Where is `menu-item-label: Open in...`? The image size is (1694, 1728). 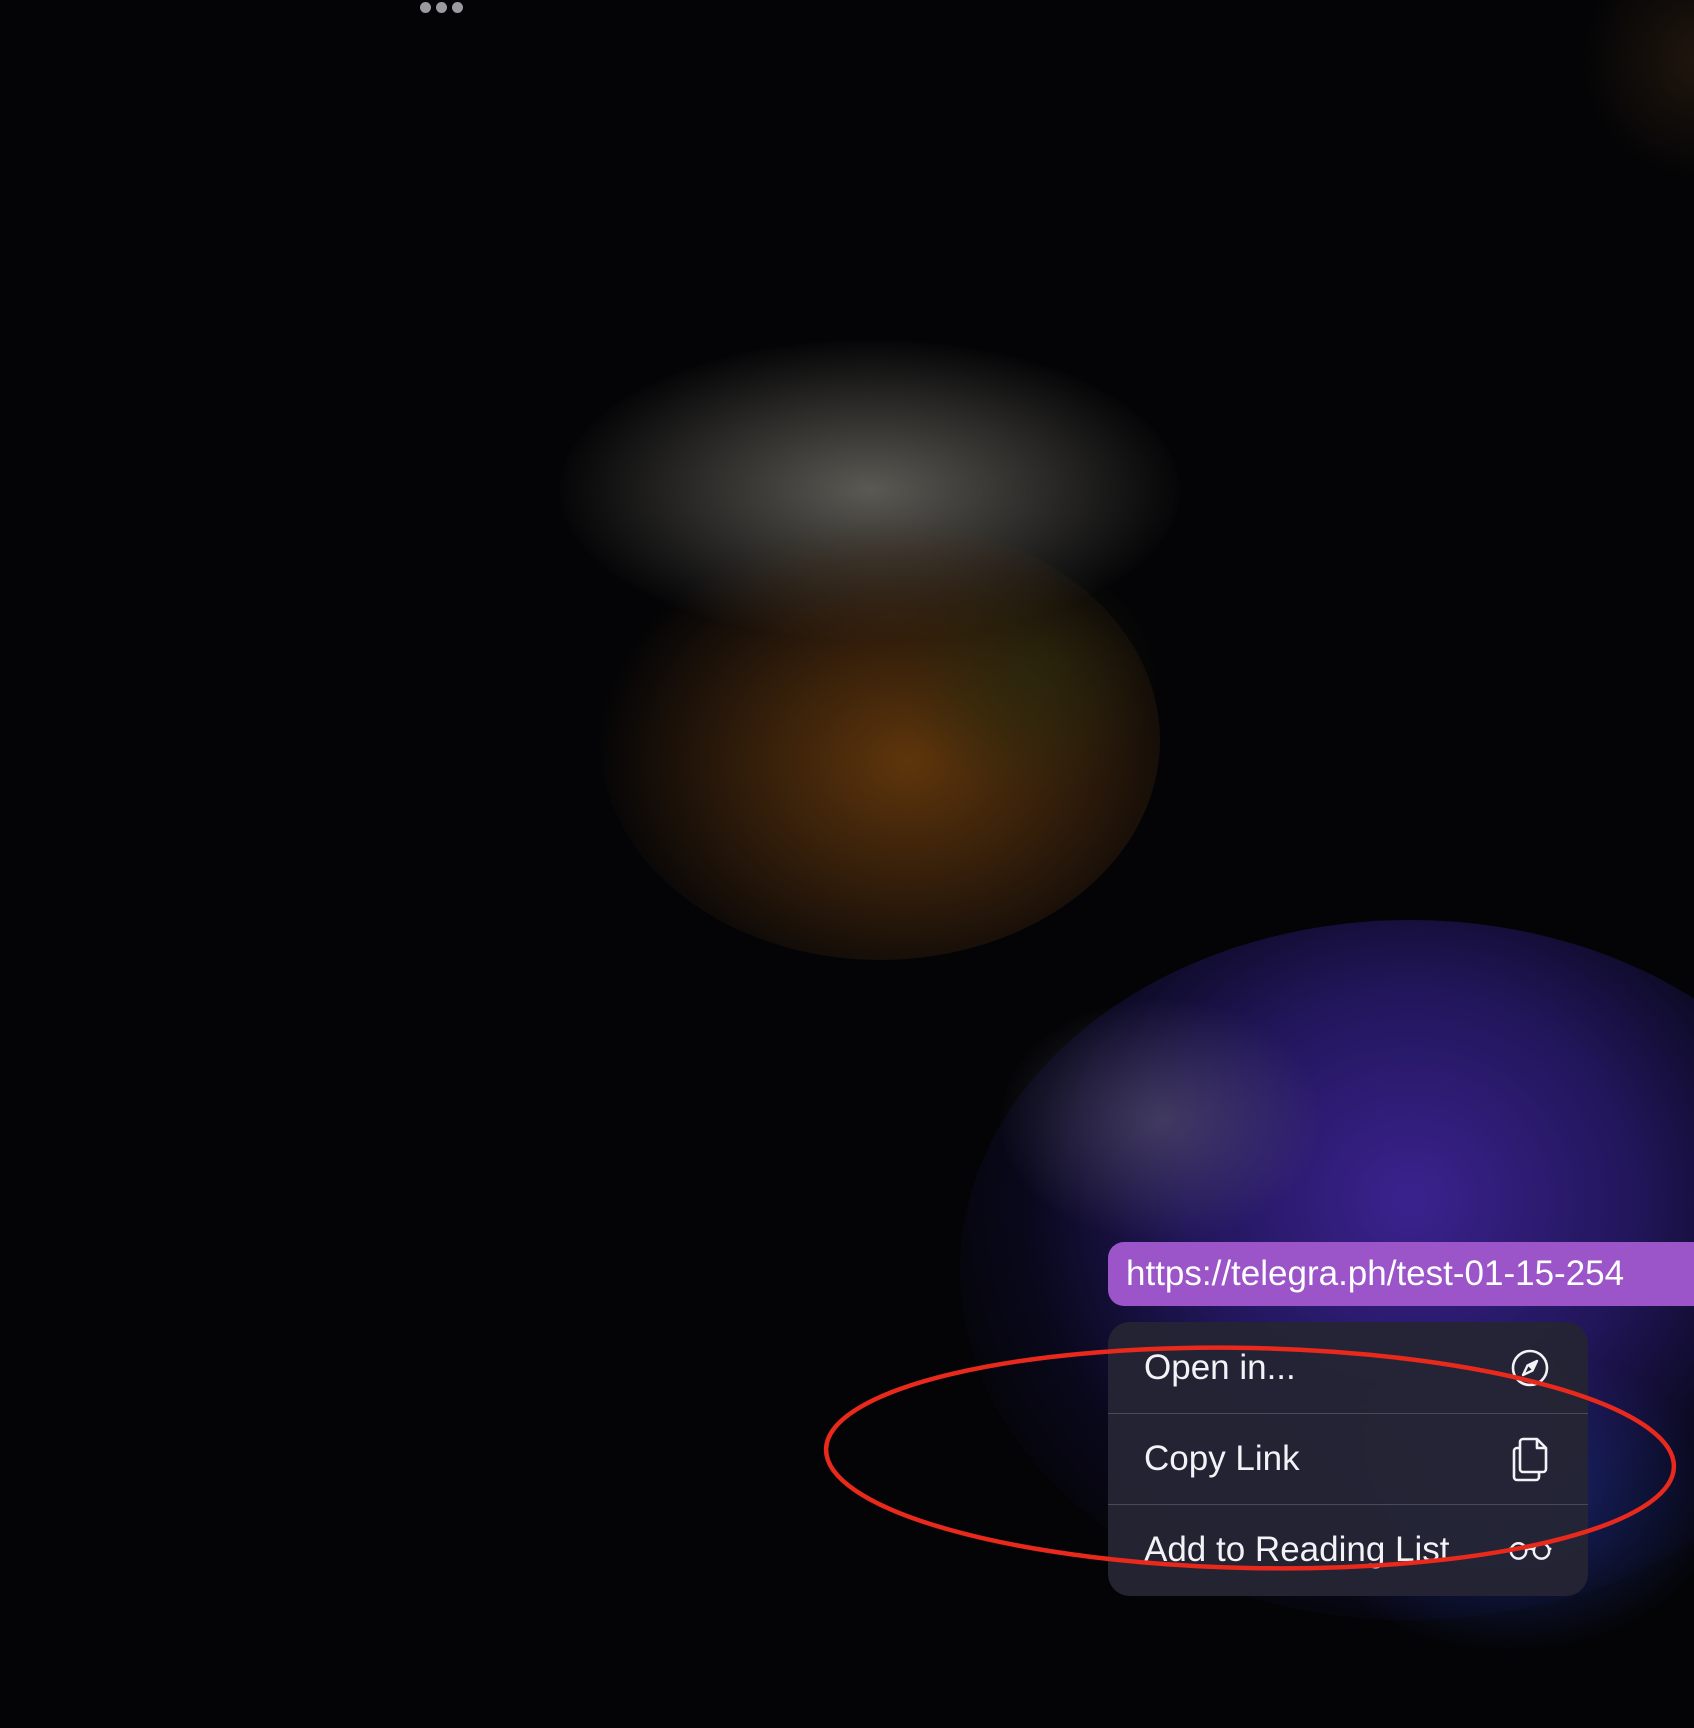
menu-item-label: Open in... is located at coordinates (1220, 1367).